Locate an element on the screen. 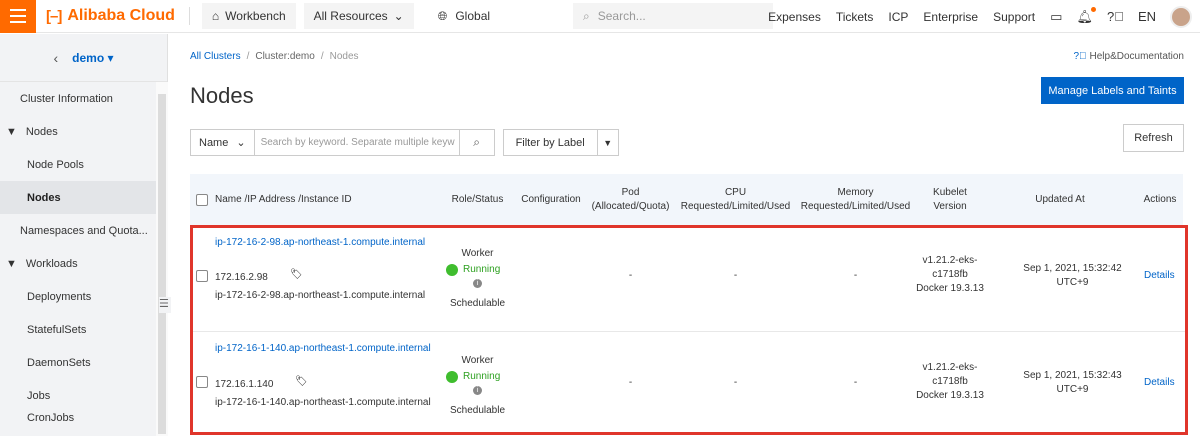 The height and width of the screenshot is (436, 1200). sidebar-scrollbar is located at coordinates (162, 259).